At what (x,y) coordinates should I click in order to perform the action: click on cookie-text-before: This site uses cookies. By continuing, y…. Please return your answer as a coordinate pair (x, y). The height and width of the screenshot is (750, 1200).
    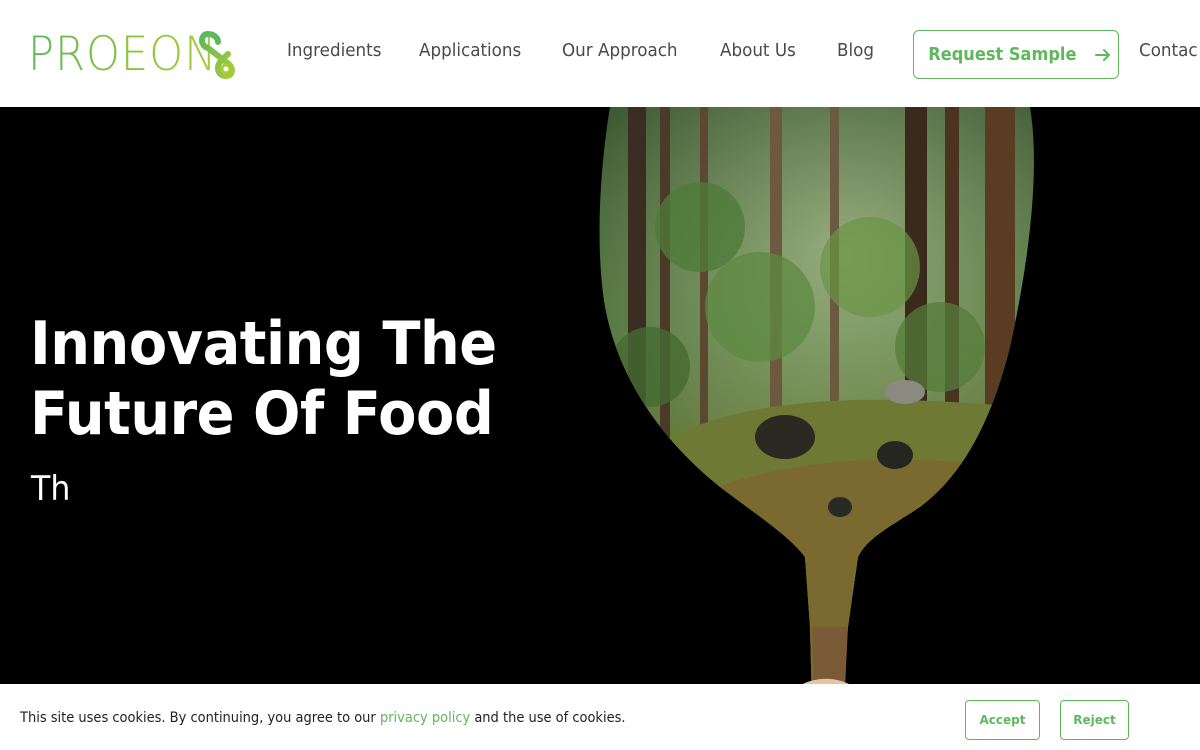
    Looking at the image, I should click on (200, 718).